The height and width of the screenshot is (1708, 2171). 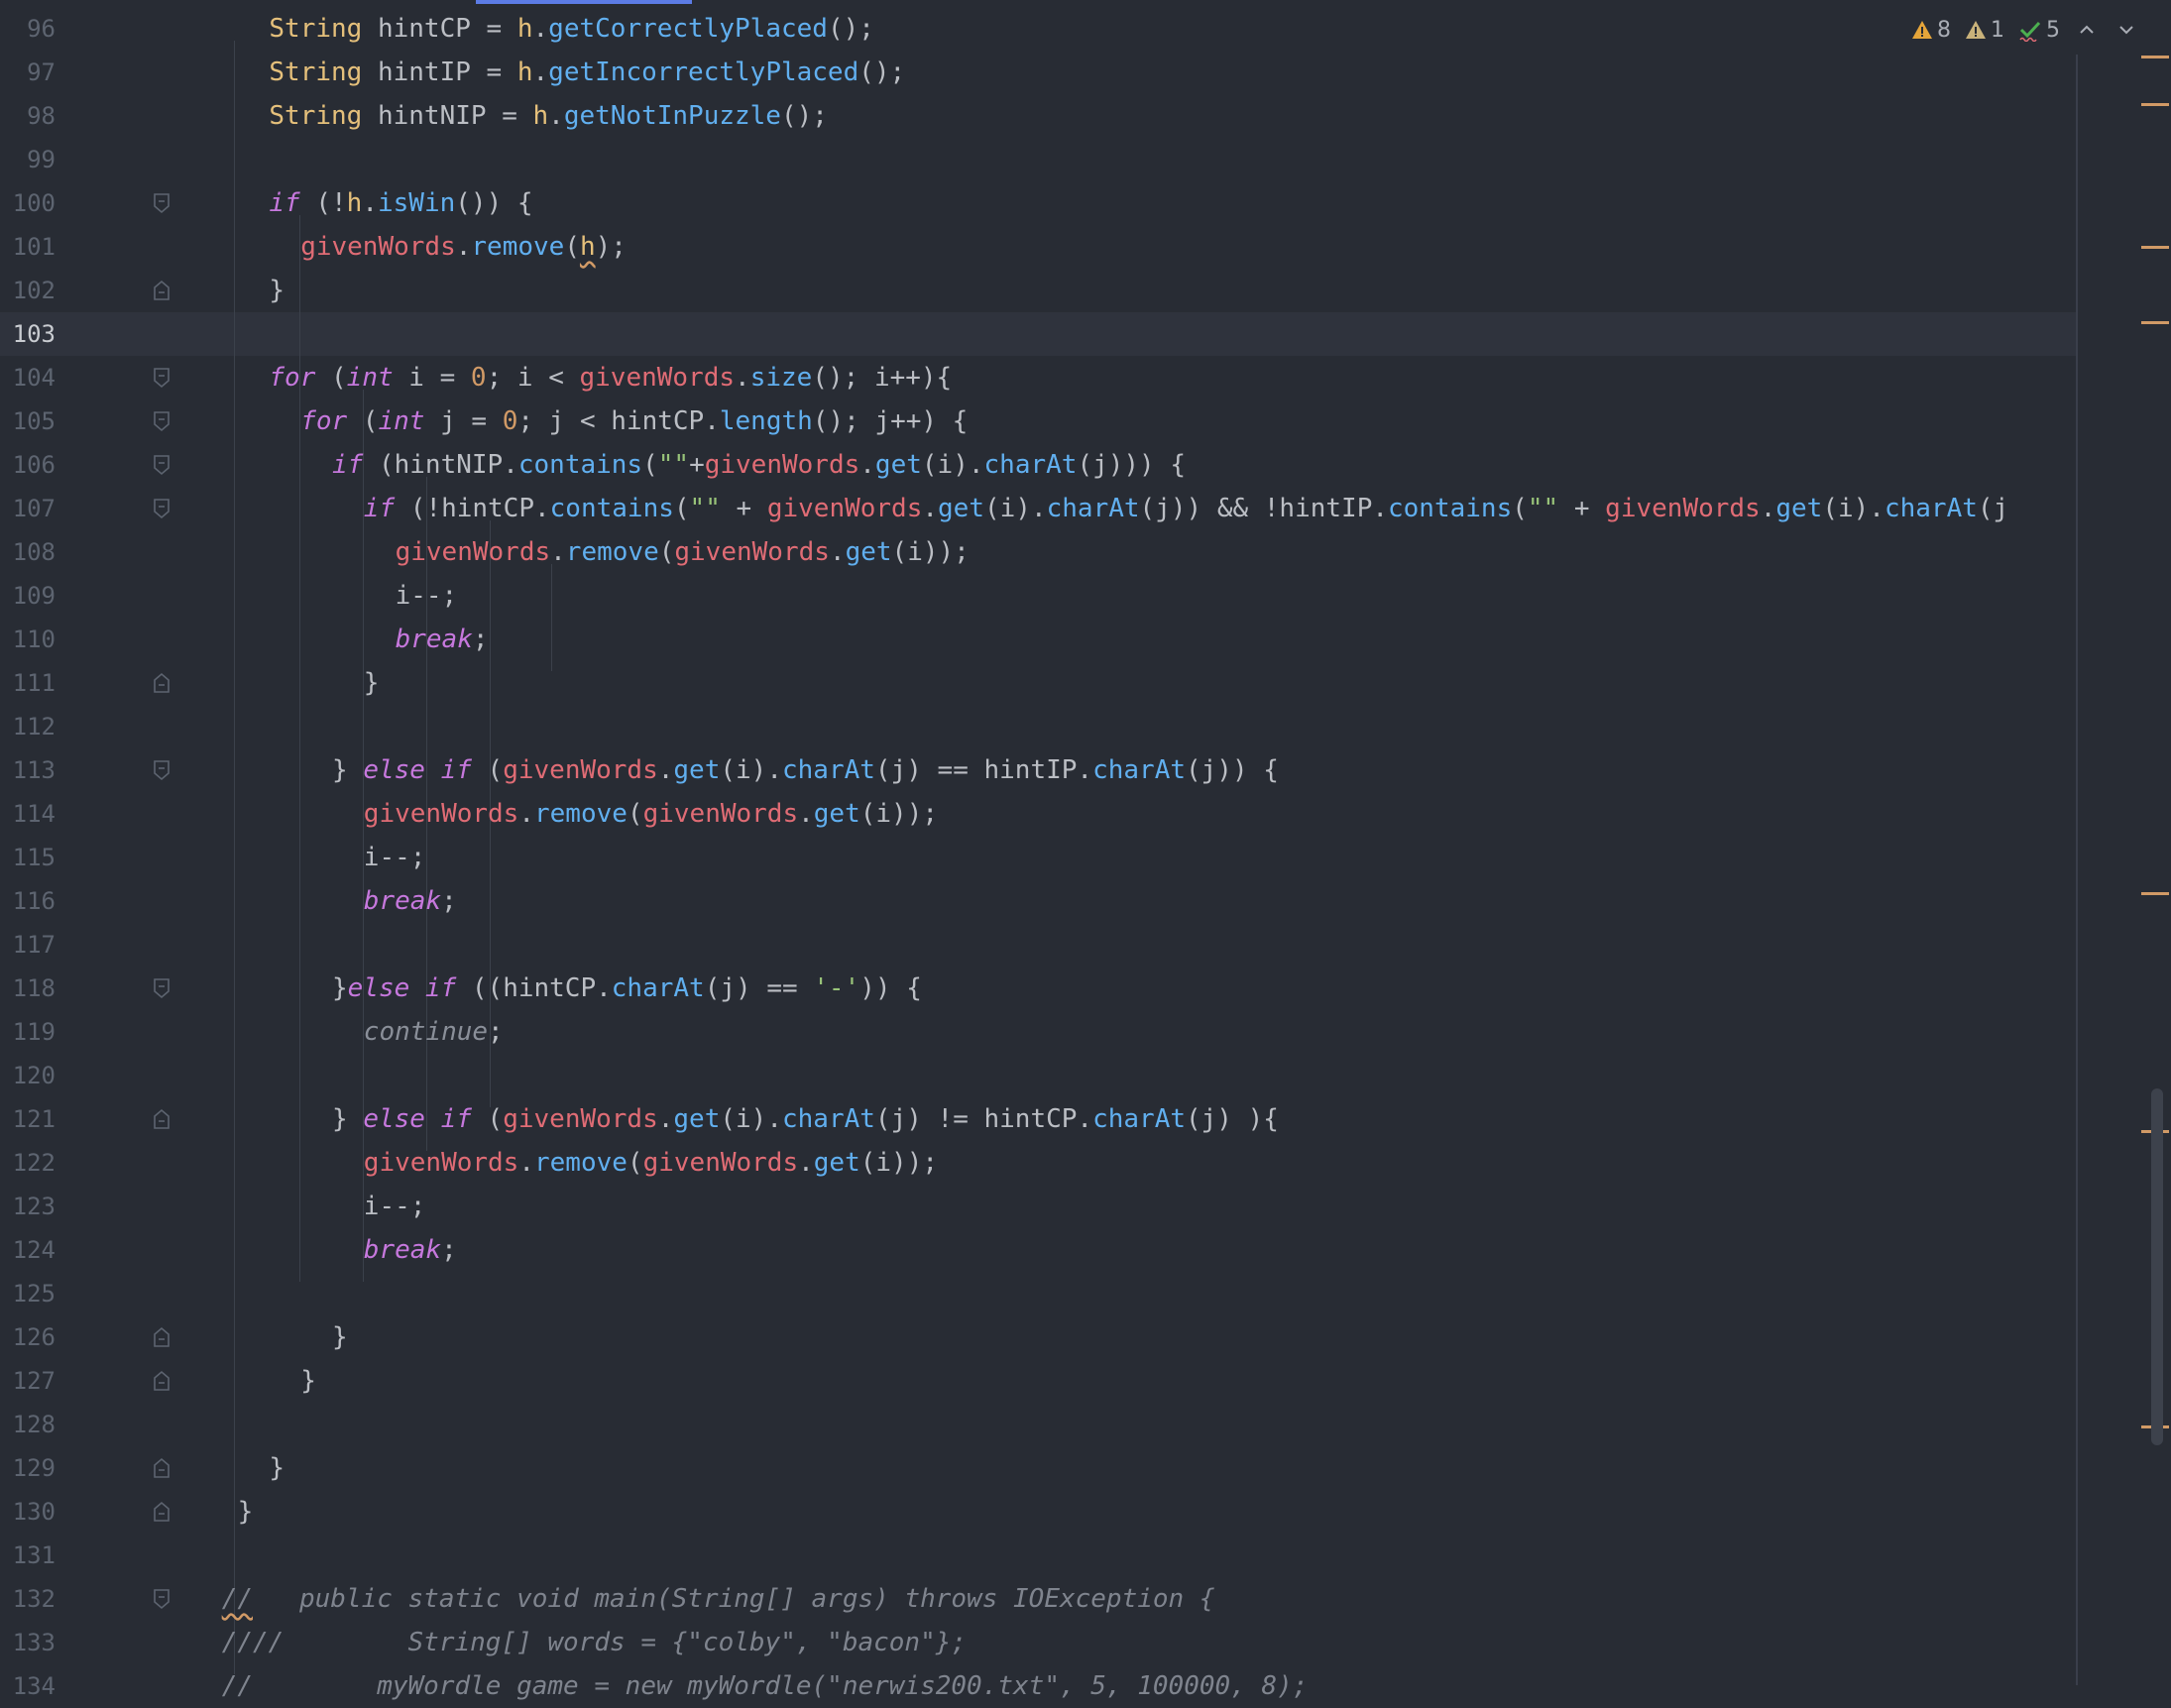 I want to click on line-number: 119, so click(x=28, y=1032).